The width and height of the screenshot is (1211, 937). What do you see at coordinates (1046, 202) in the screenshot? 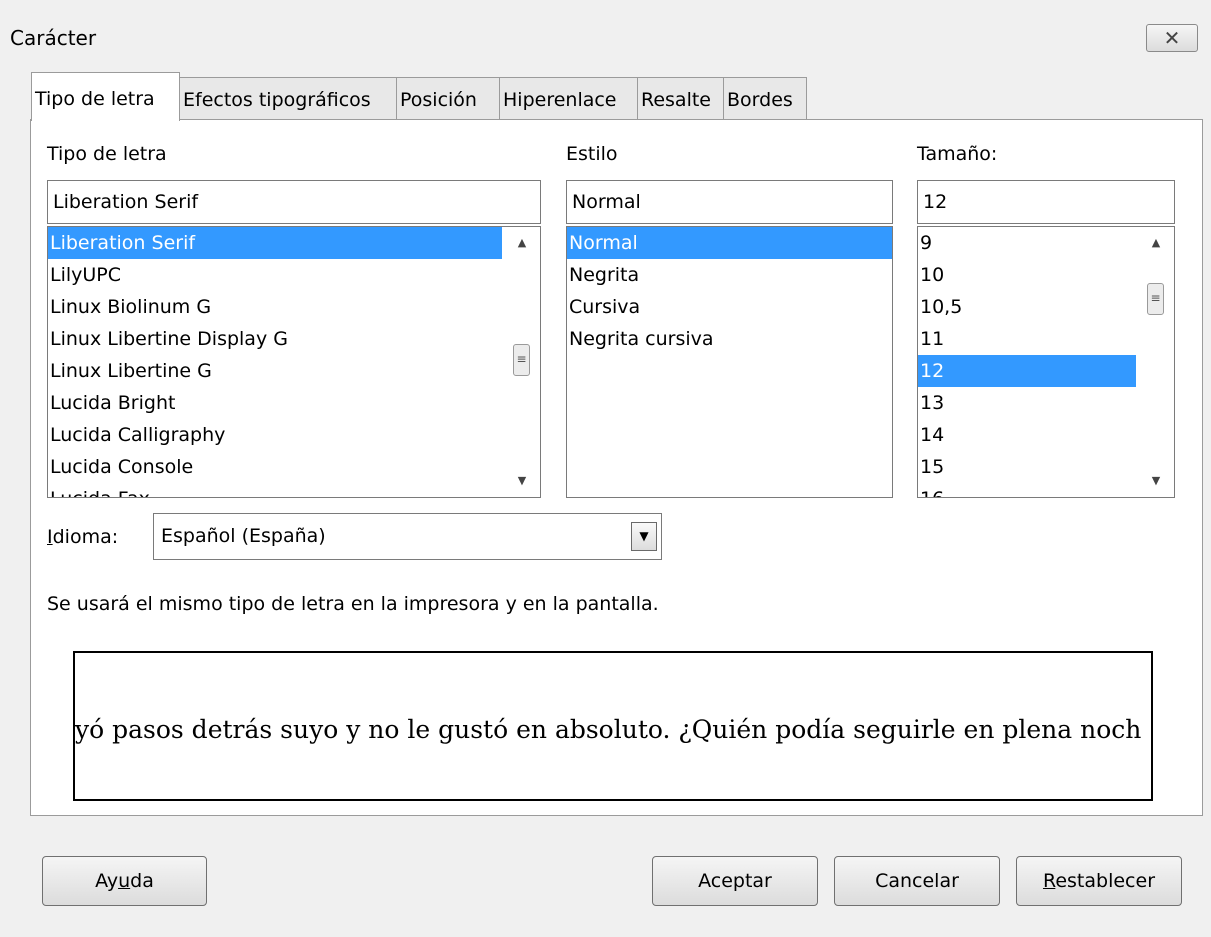
I see `size-input: 12` at bounding box center [1046, 202].